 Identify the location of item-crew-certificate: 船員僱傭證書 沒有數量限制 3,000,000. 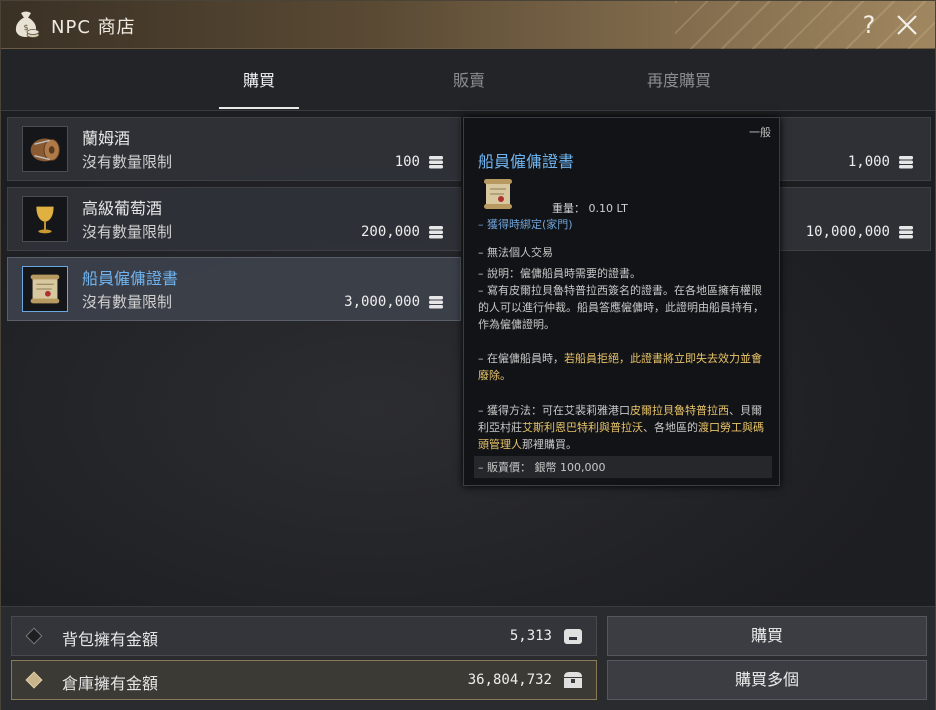
(234, 289).